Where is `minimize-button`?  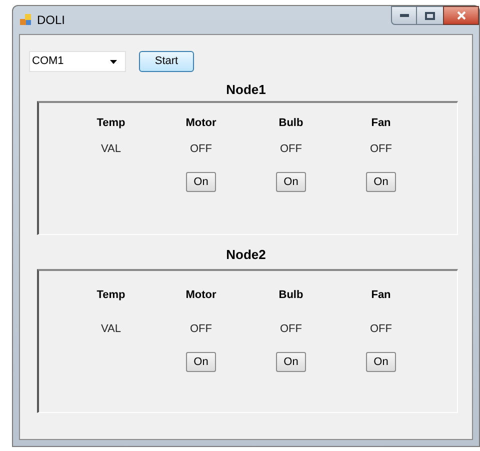
minimize-button is located at coordinates (404, 15).